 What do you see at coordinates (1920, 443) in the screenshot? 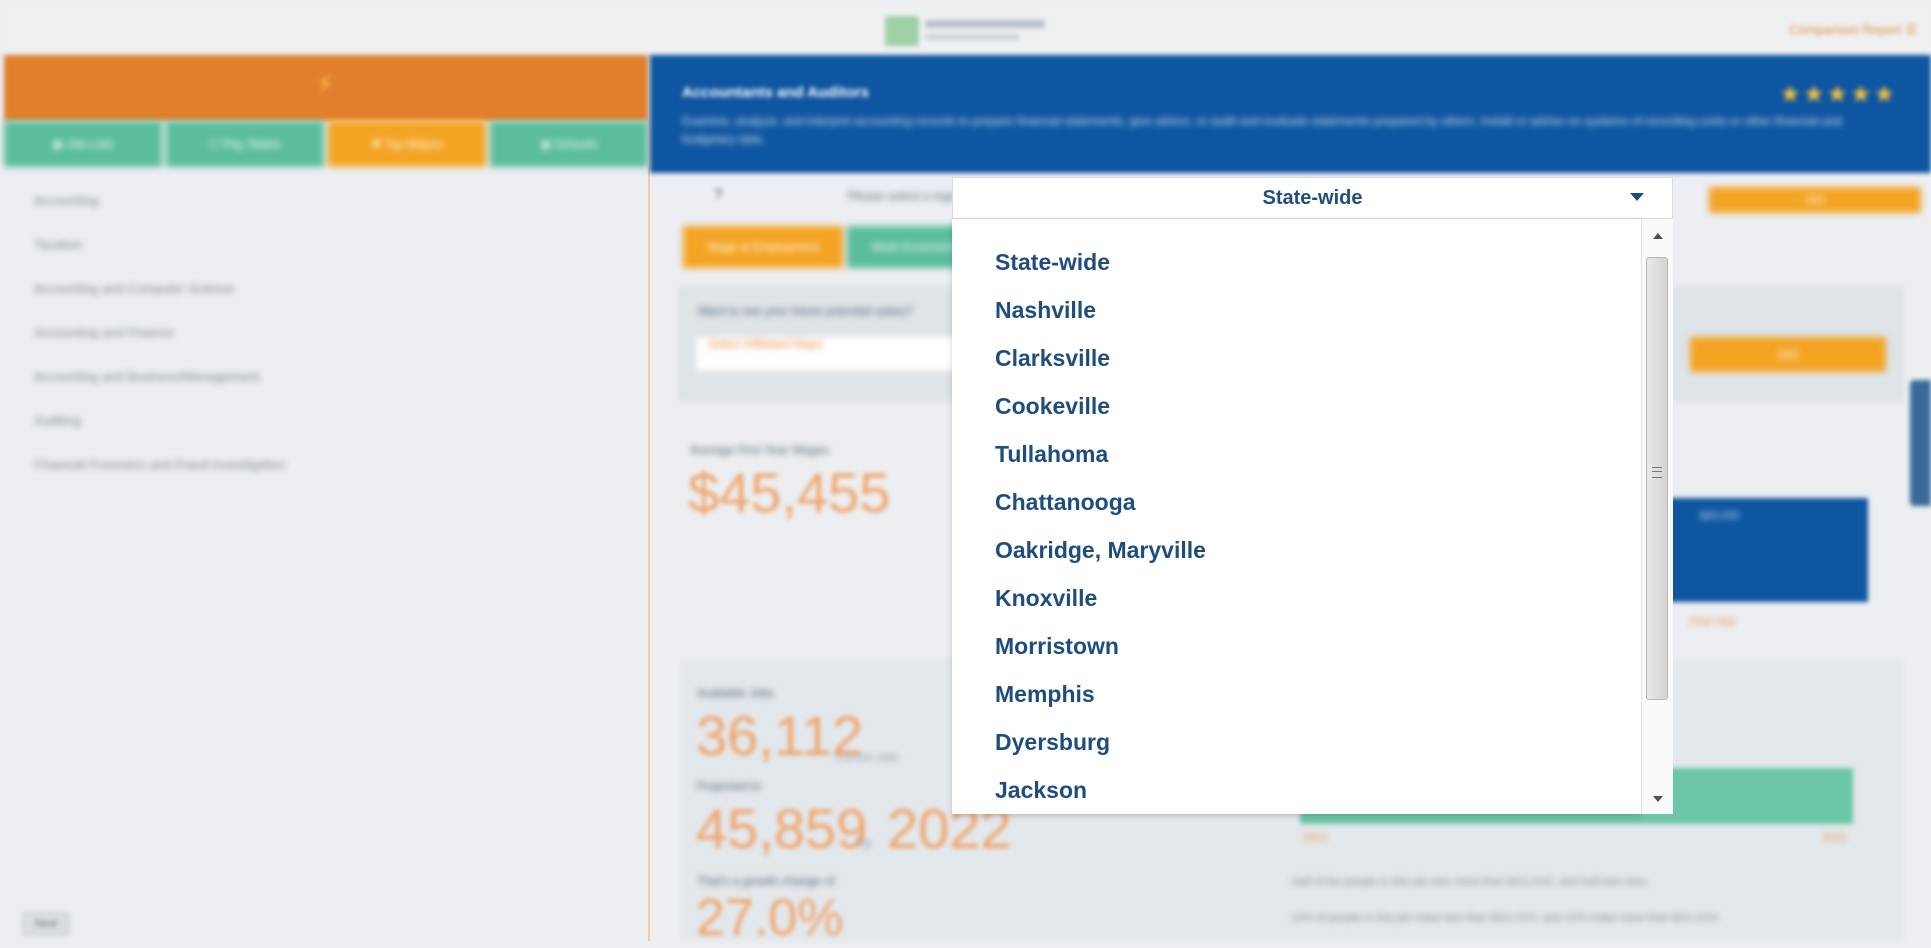
I see `side-feedback-tab` at bounding box center [1920, 443].